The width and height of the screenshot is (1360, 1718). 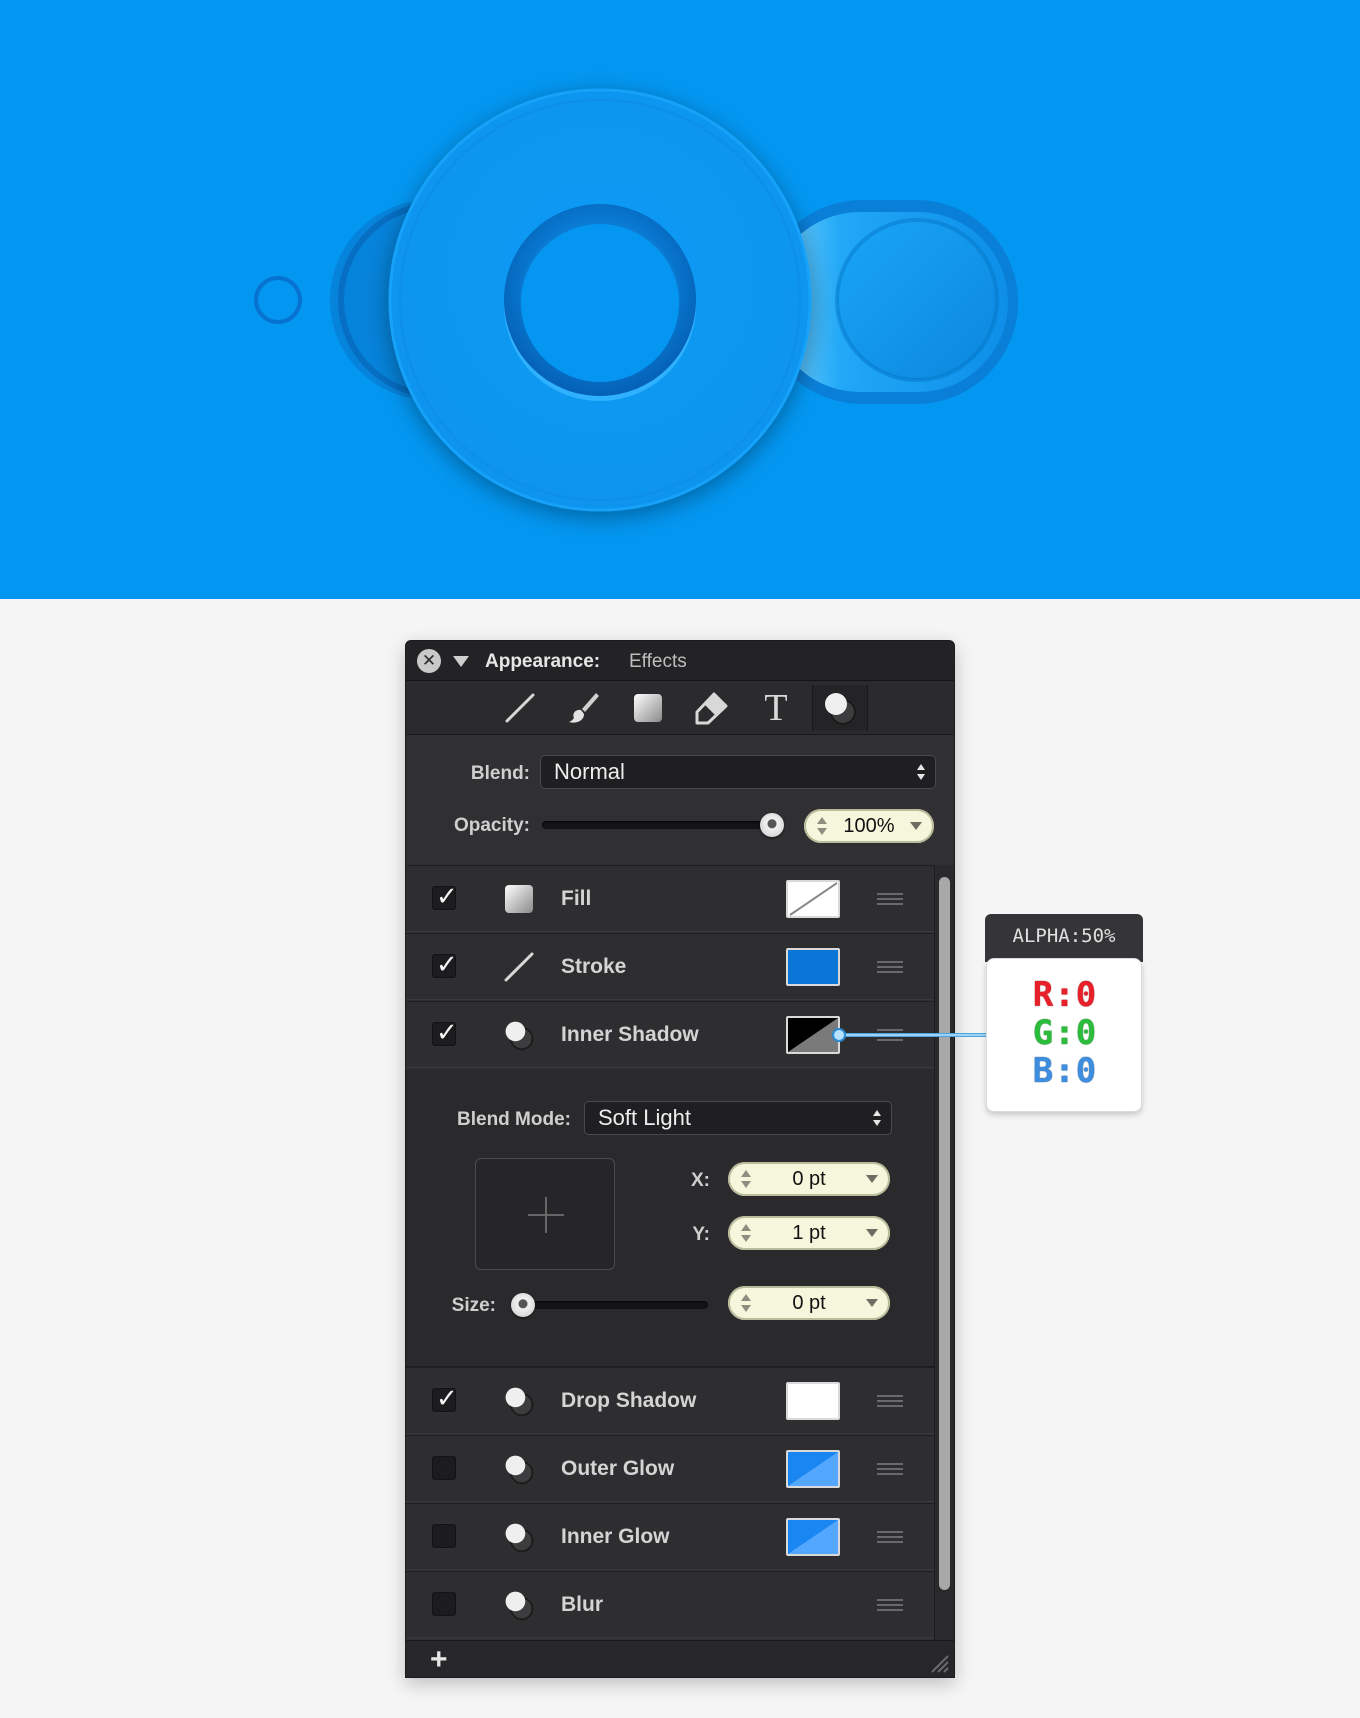 I want to click on drop-shadow-color-swatch, so click(x=813, y=1401).